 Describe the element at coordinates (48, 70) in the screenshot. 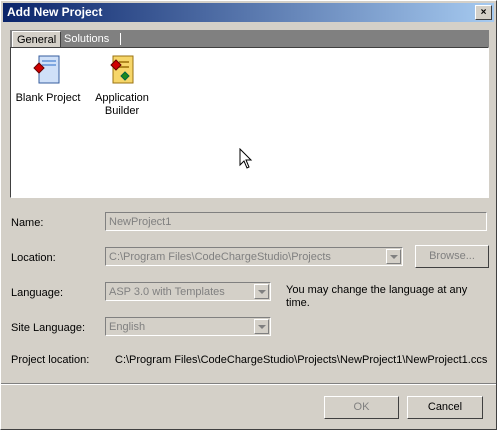

I see `blank-project-icon` at that location.